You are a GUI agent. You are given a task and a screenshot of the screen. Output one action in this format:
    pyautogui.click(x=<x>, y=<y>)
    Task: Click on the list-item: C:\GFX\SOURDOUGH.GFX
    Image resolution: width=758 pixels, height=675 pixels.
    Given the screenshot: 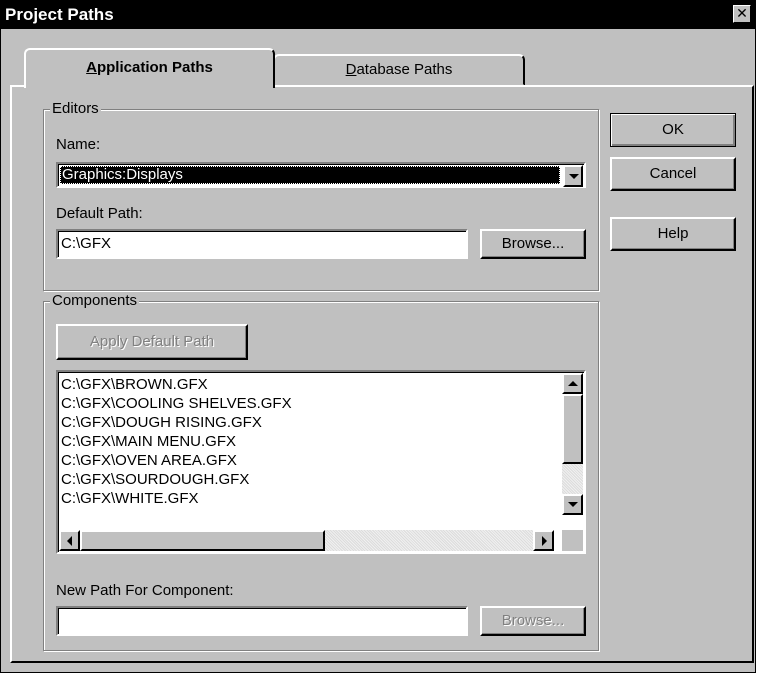 What is the action you would take?
    pyautogui.click(x=303, y=479)
    